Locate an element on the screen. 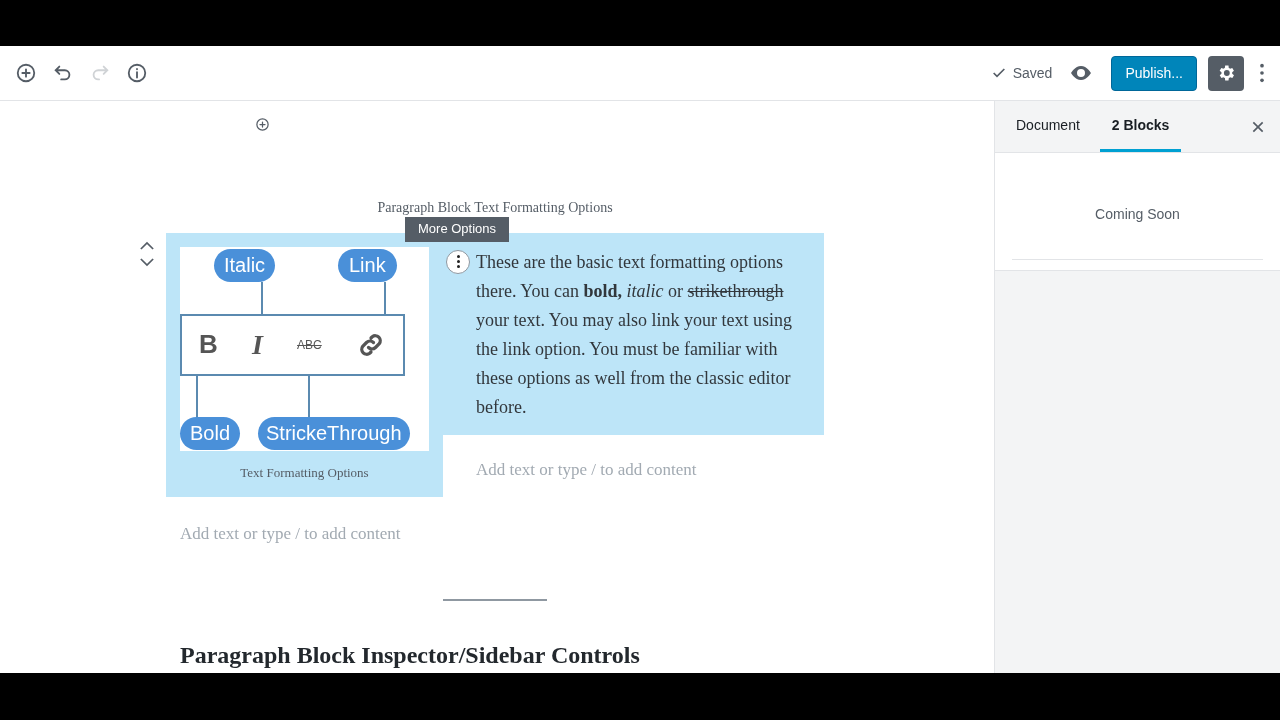 This screenshot has height=720, width=1280. move-down-icon is located at coordinates (147, 262).